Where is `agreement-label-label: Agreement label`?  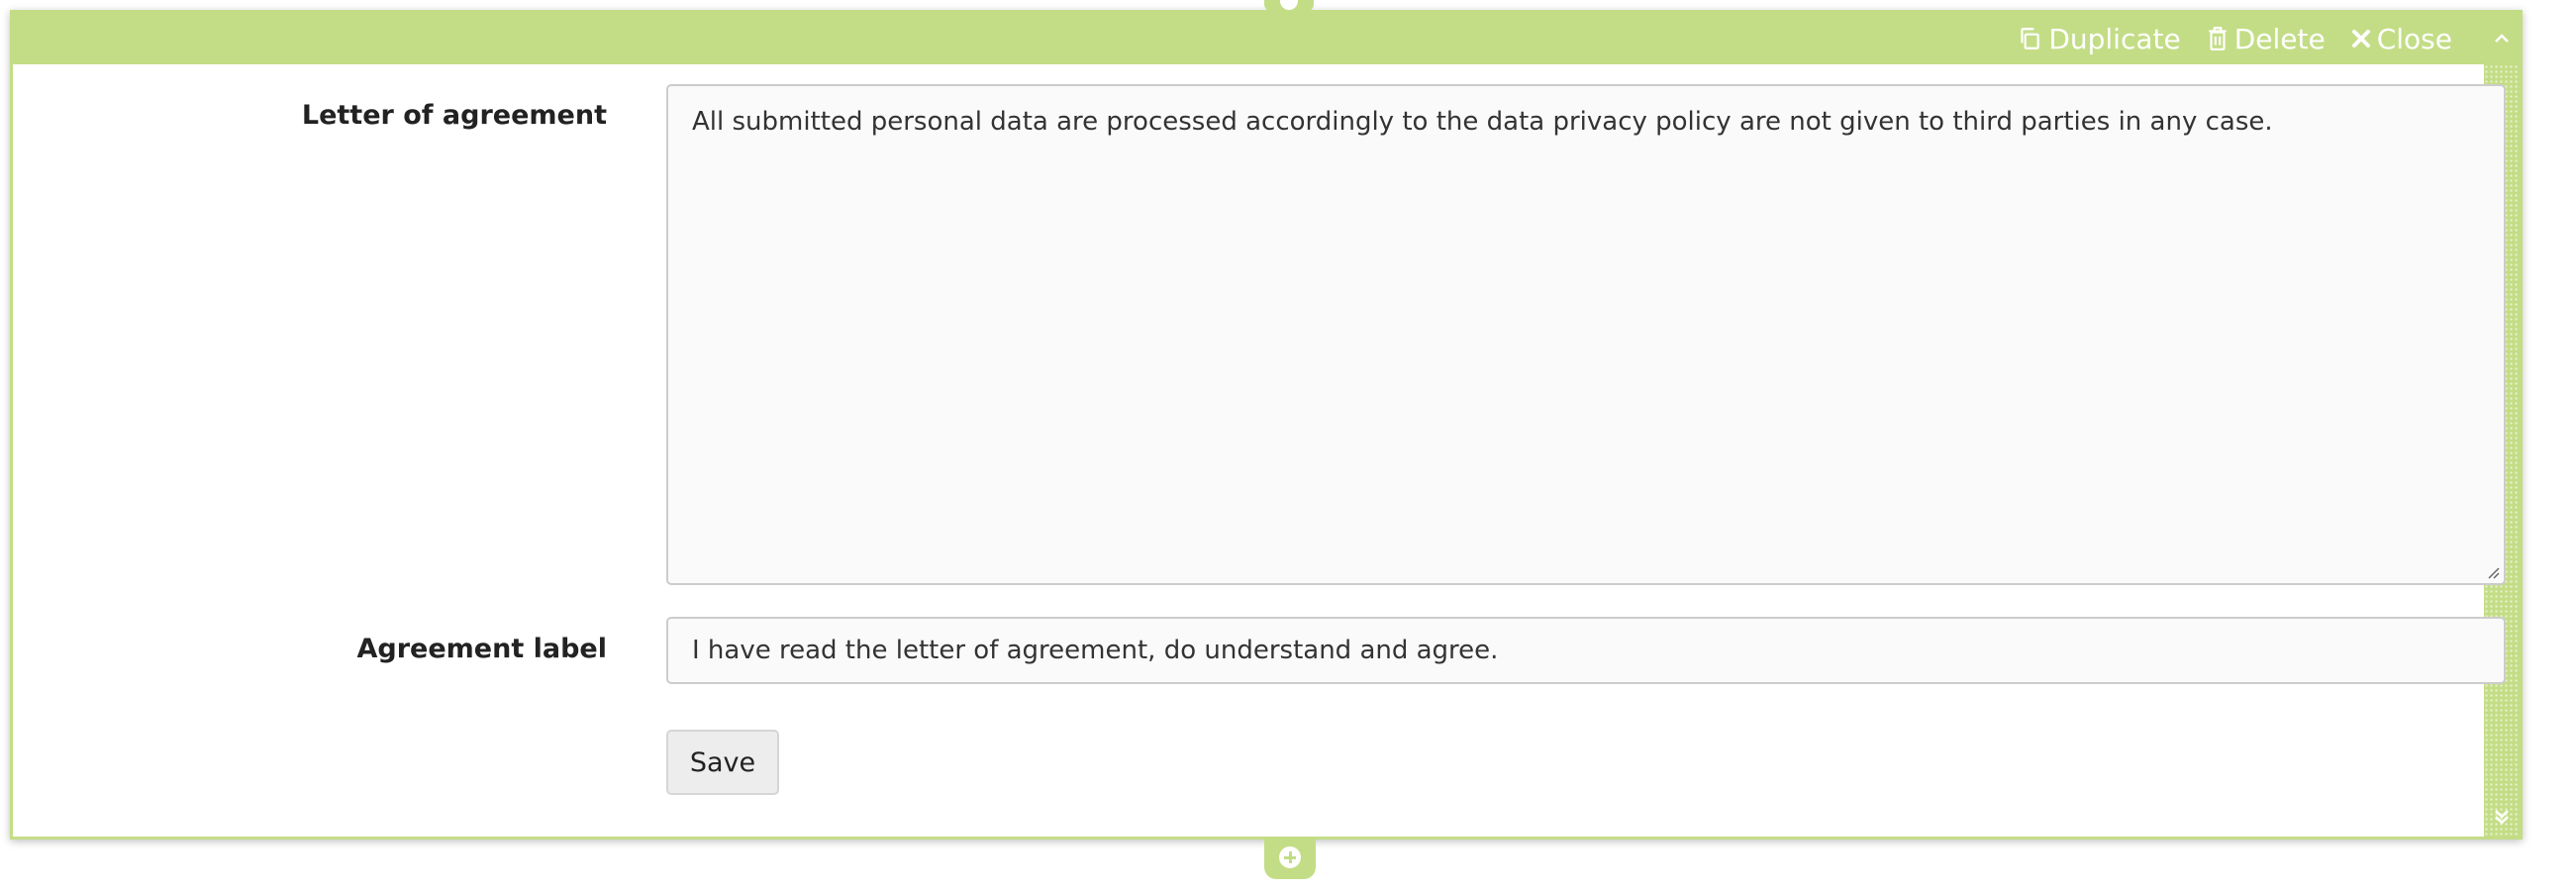 agreement-label-label: Agreement label is located at coordinates (482, 649).